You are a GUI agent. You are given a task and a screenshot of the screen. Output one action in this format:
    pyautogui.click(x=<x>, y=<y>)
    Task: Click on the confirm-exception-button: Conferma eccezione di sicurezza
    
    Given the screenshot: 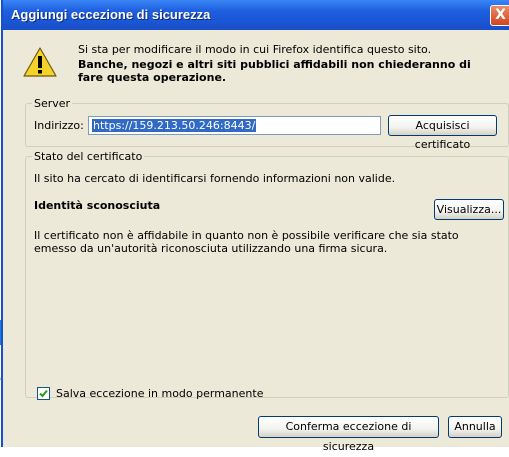 What is the action you would take?
    pyautogui.click(x=348, y=434)
    